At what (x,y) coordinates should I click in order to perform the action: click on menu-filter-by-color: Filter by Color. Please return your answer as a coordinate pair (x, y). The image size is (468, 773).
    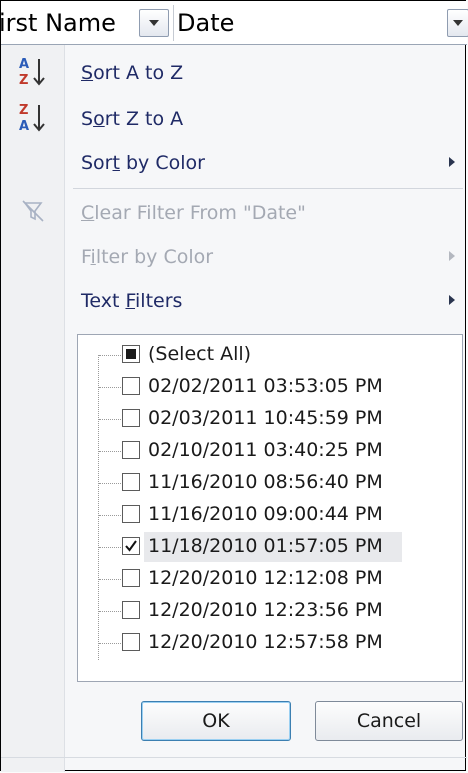
    Looking at the image, I should click on (266, 257).